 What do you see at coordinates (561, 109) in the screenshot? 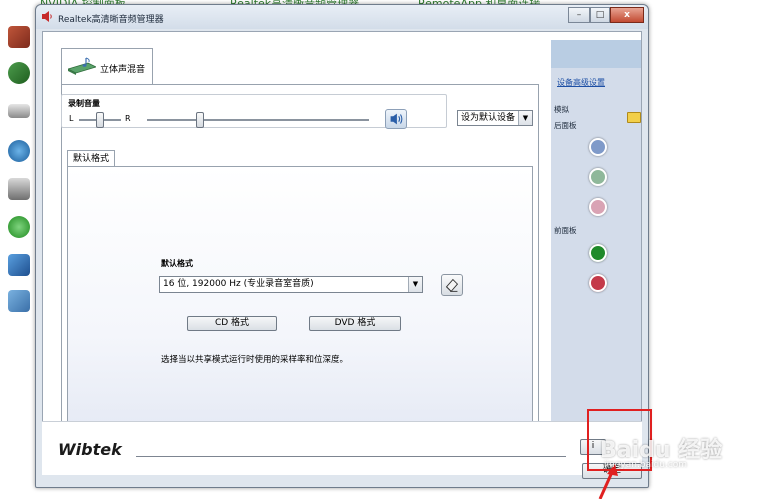
I see `analog-label: 模拟` at bounding box center [561, 109].